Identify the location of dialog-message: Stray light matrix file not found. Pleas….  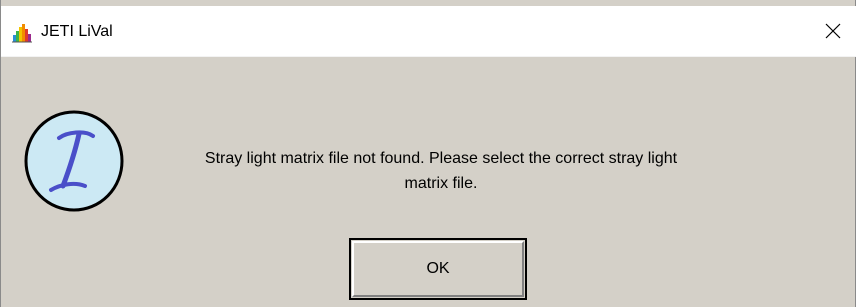
(441, 171).